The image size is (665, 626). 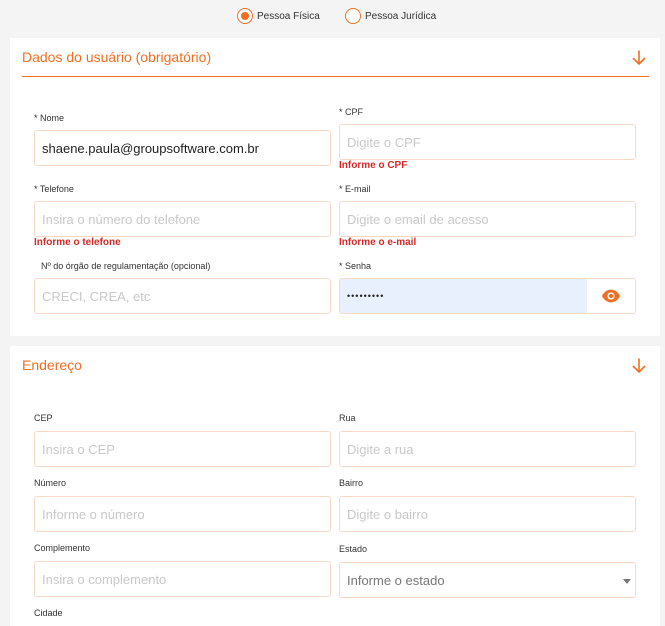 What do you see at coordinates (117, 57) in the screenshot?
I see `section-title: Dados do usuário (obrigatório)` at bounding box center [117, 57].